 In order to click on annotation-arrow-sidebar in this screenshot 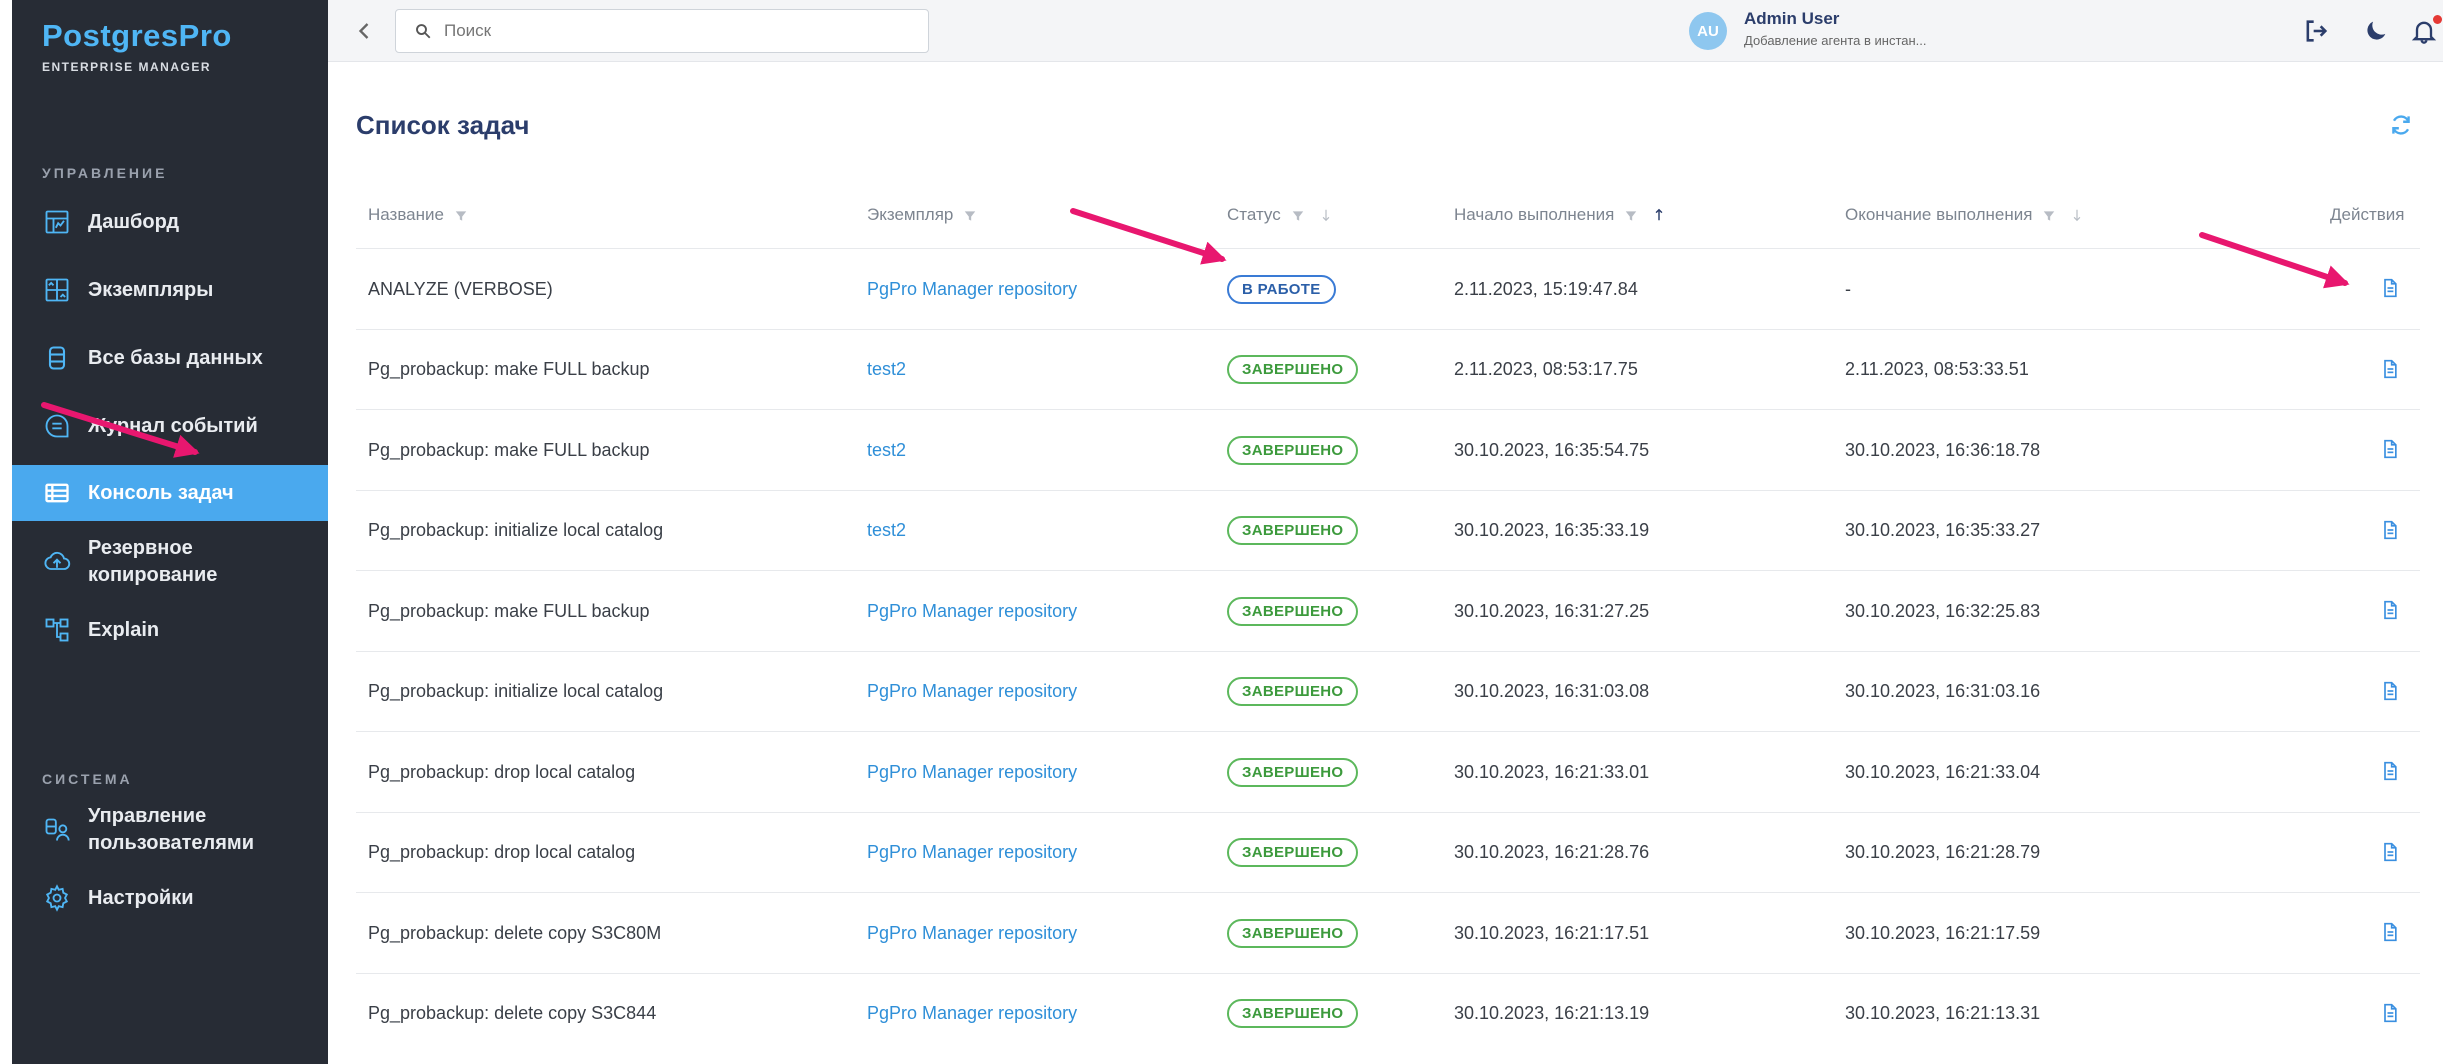, I will do `click(120, 430)`.